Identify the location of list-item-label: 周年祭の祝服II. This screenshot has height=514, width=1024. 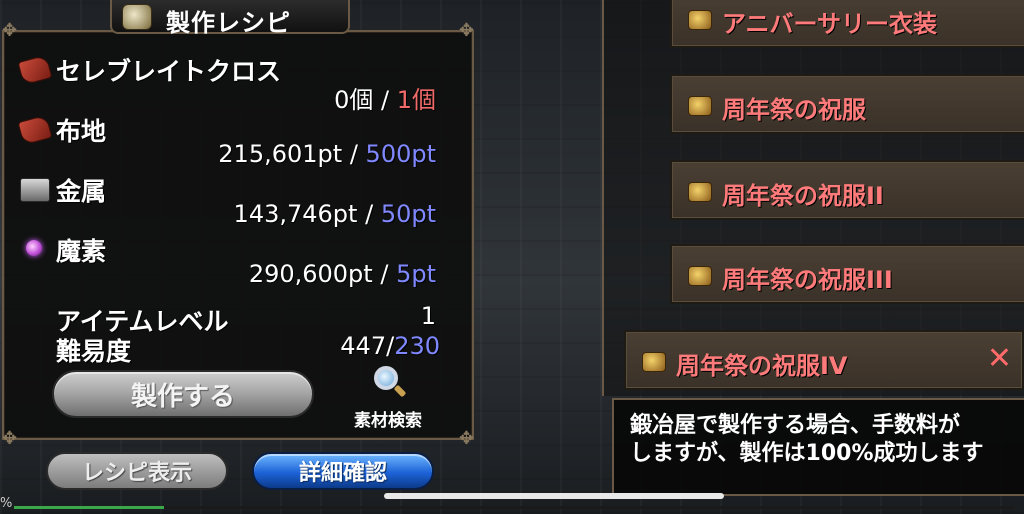
(803, 196).